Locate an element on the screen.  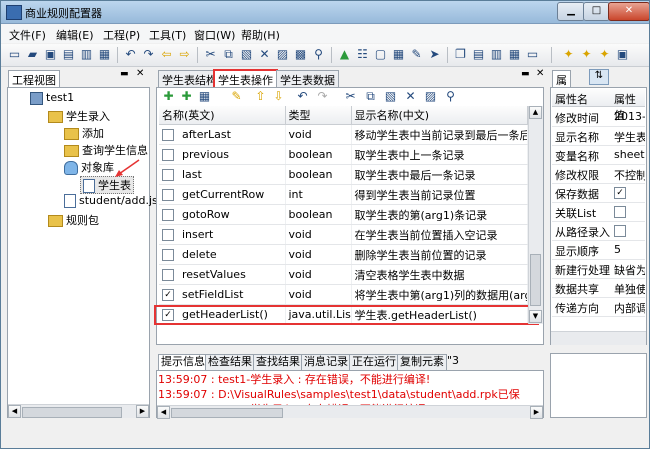
property-row: 变量名称 sheet is located at coordinates (598, 155).